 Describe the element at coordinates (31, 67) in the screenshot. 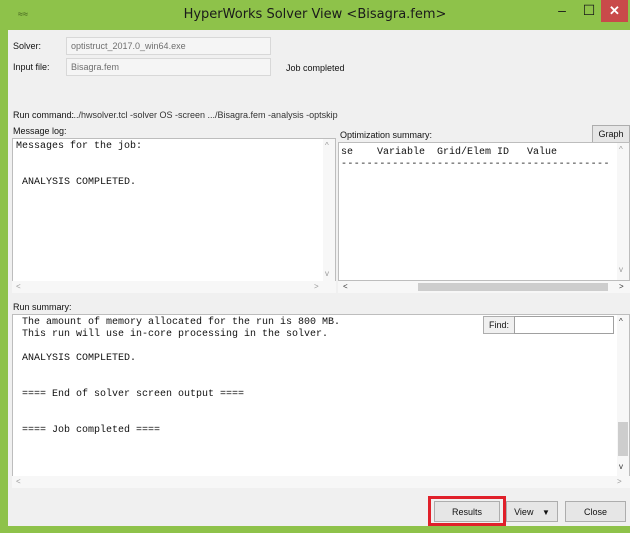

I see `input-file-label: Input file:` at that location.